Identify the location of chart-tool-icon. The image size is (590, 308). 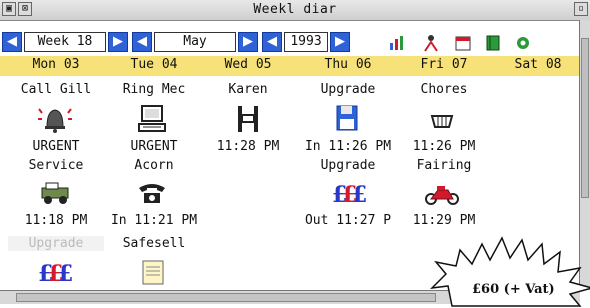
(397, 43).